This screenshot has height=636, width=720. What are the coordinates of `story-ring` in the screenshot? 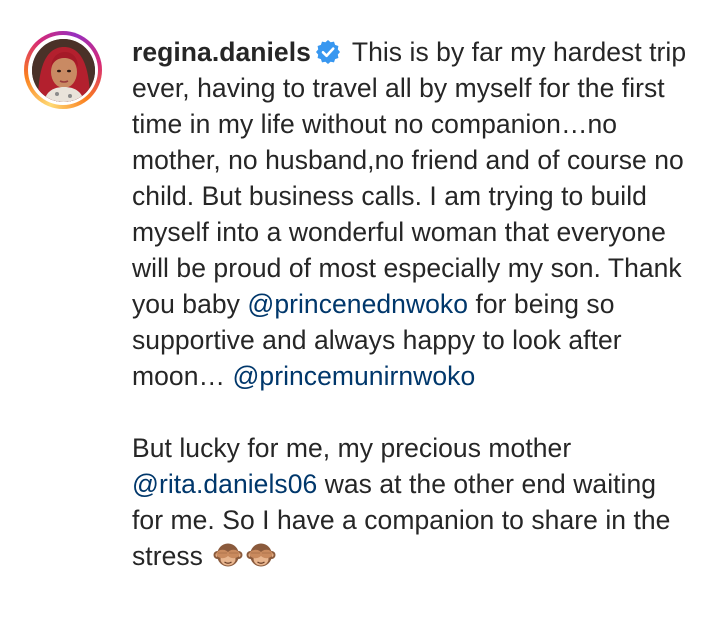 It's located at (63, 70).